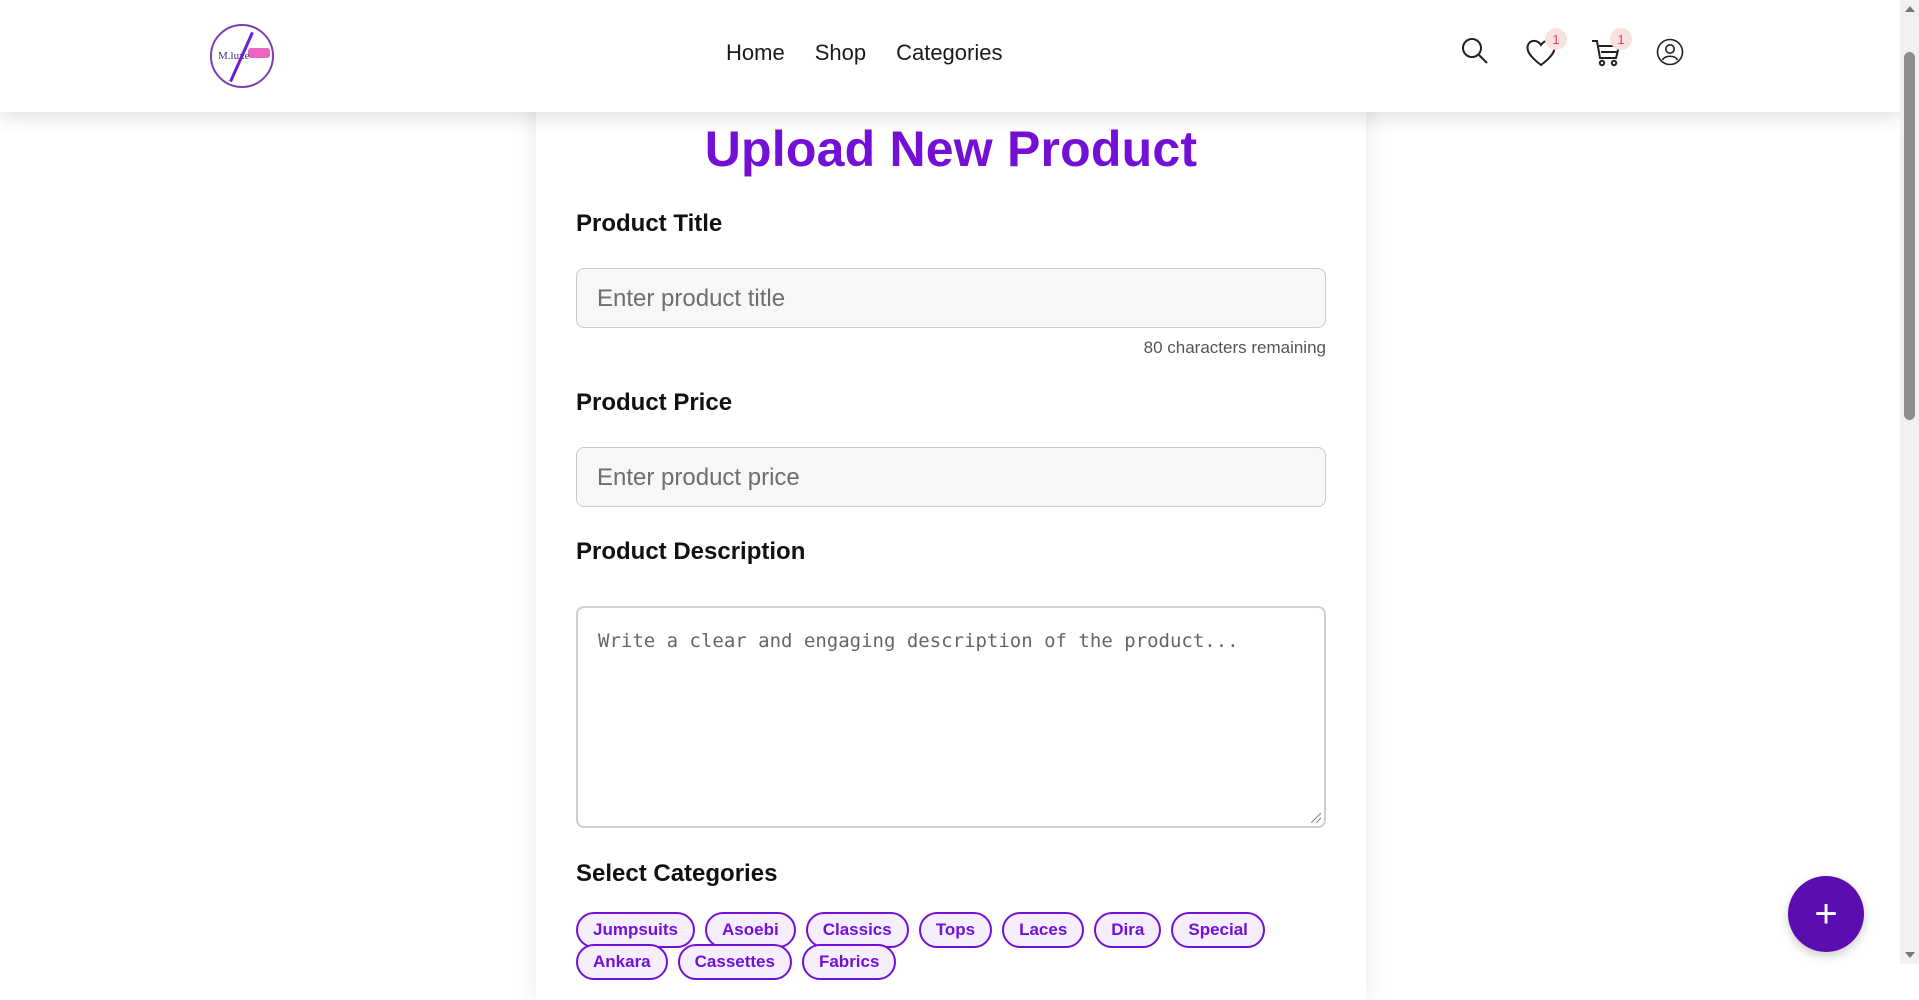 The image size is (1919, 1000). Describe the element at coordinates (698, 477) in the screenshot. I see `product-price-placeholder: Enter product price` at that location.